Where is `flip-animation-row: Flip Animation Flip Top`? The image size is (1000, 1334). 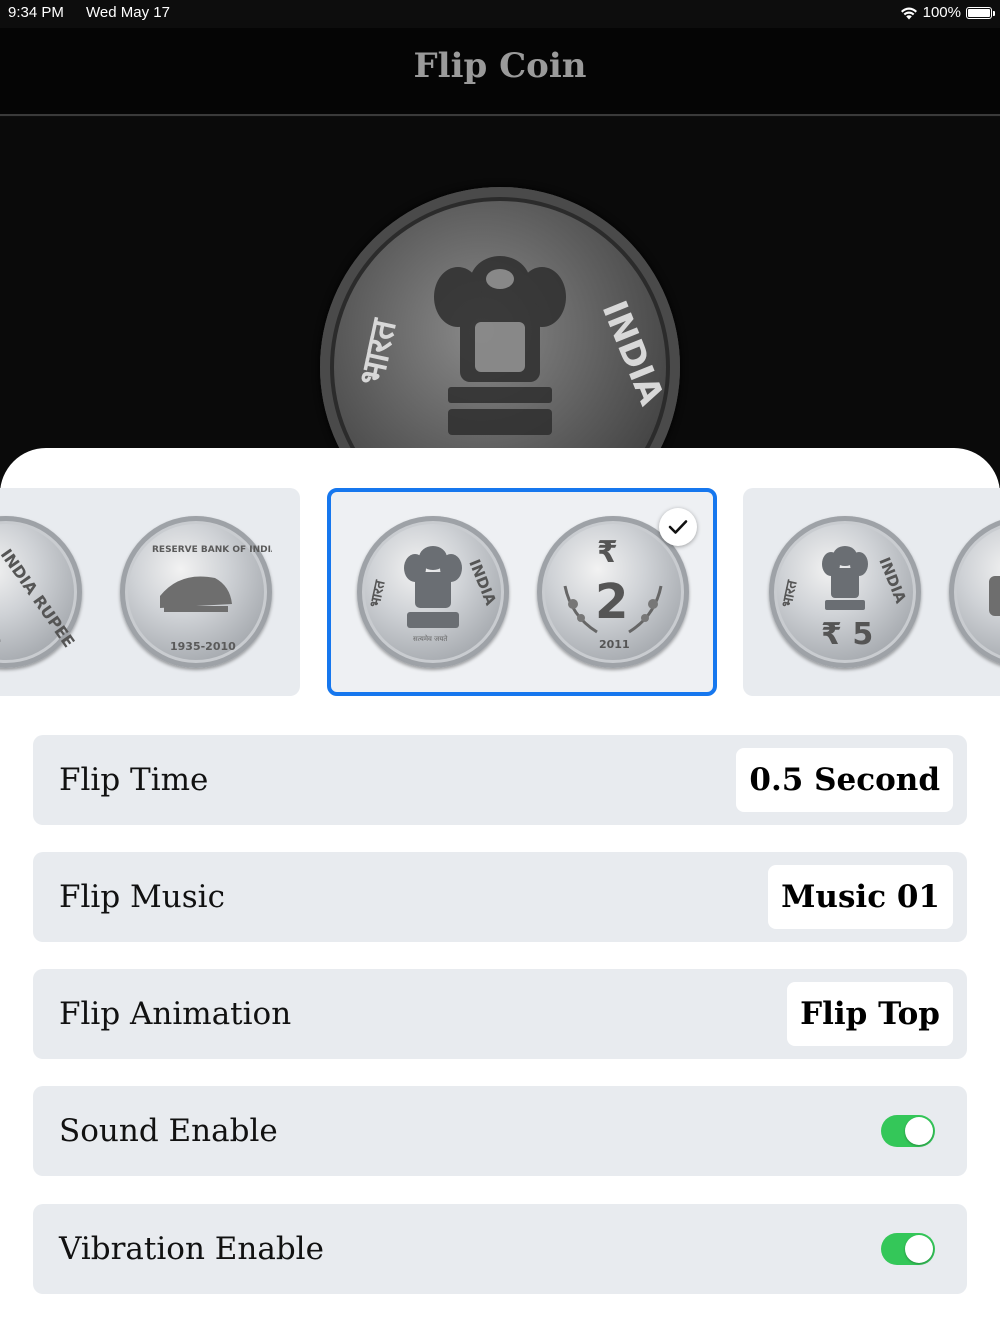
flip-animation-row: Flip Animation Flip Top is located at coordinates (500, 1014).